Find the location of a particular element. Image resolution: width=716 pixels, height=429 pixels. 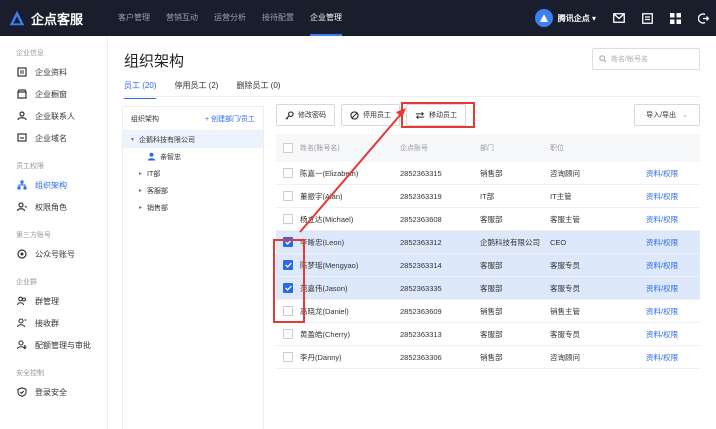

sidebar-item-roles: 权限角色 is located at coordinates (53, 207).